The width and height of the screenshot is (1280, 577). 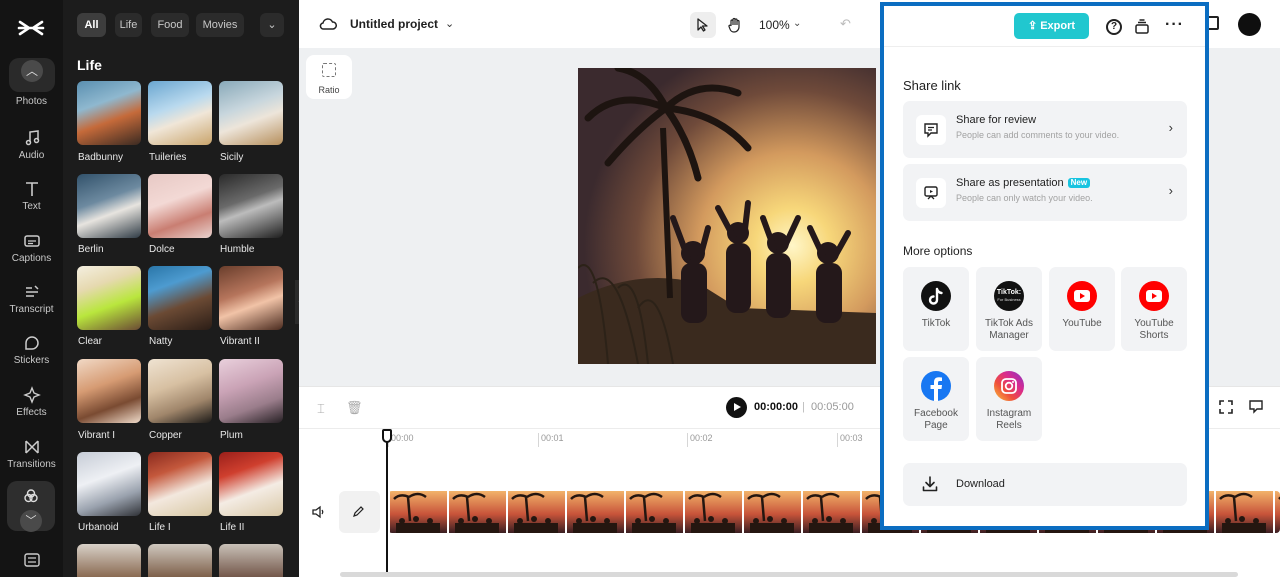 I want to click on sticker-icon, so click(x=31, y=343).